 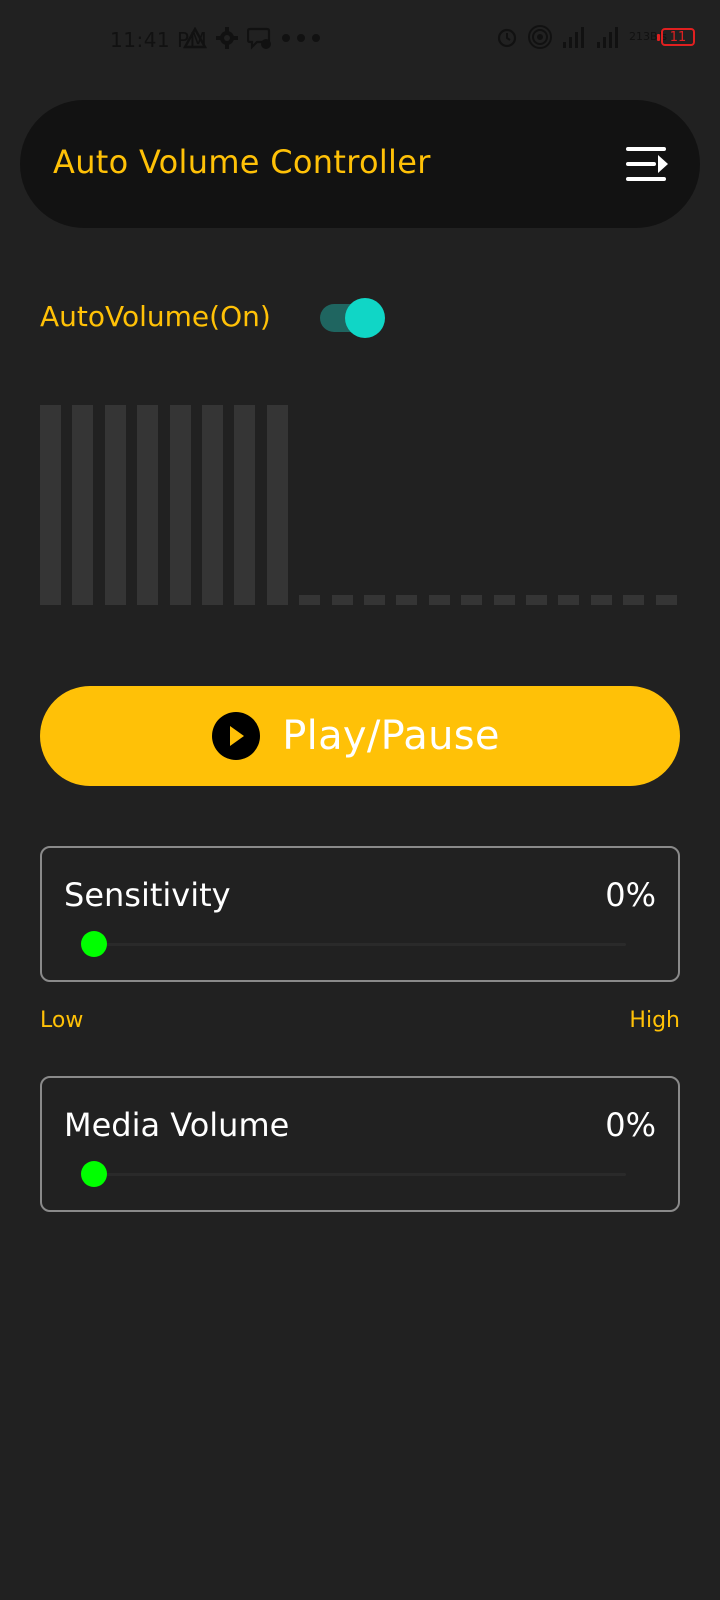 What do you see at coordinates (360, 1144) in the screenshot?
I see `media-volume-card: Media Volume 0%` at bounding box center [360, 1144].